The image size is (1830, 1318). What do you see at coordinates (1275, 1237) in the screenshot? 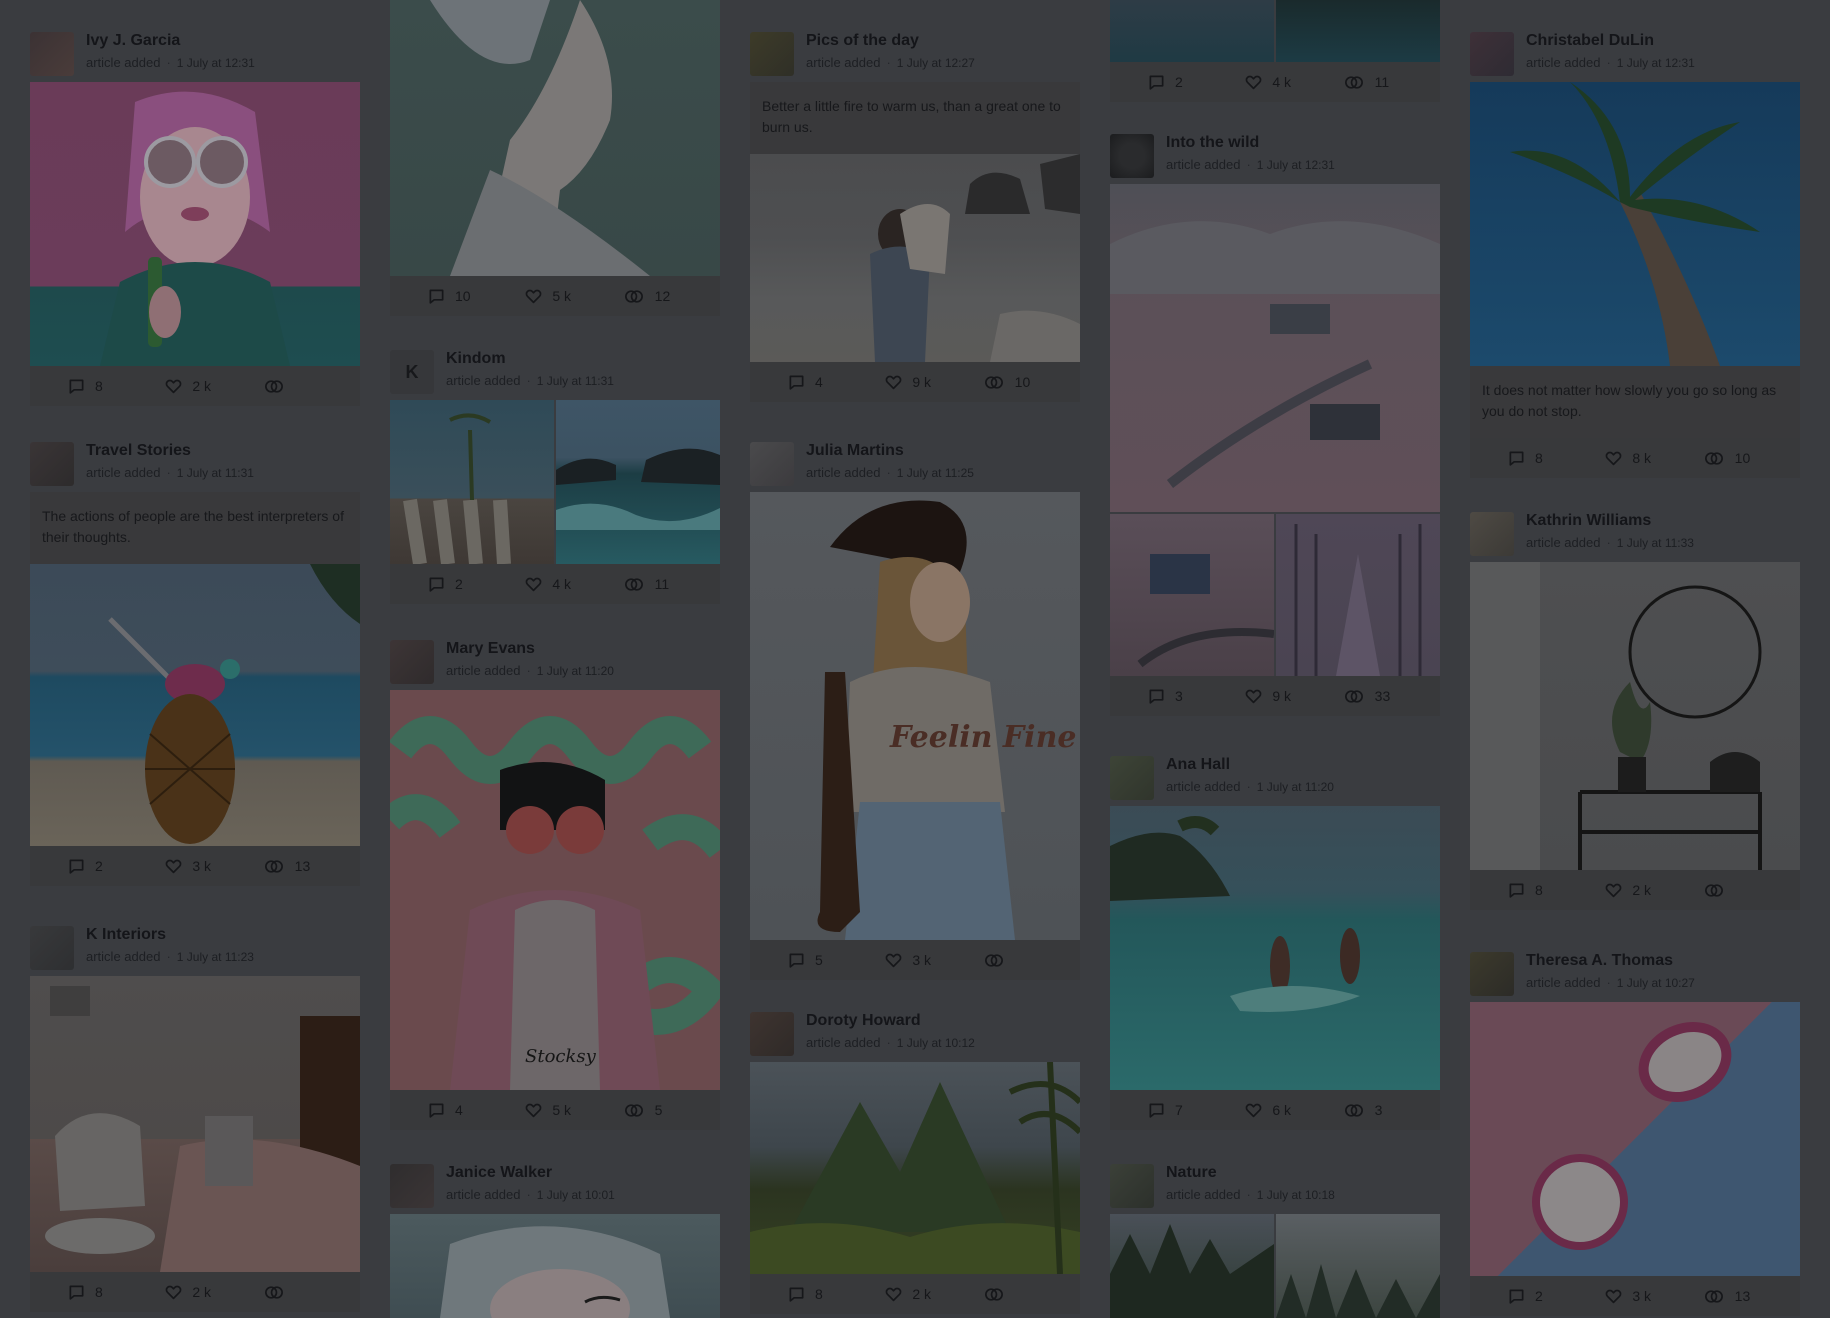
I see `post-card-nature: Nature article added · 1 July at 10:18` at bounding box center [1275, 1237].